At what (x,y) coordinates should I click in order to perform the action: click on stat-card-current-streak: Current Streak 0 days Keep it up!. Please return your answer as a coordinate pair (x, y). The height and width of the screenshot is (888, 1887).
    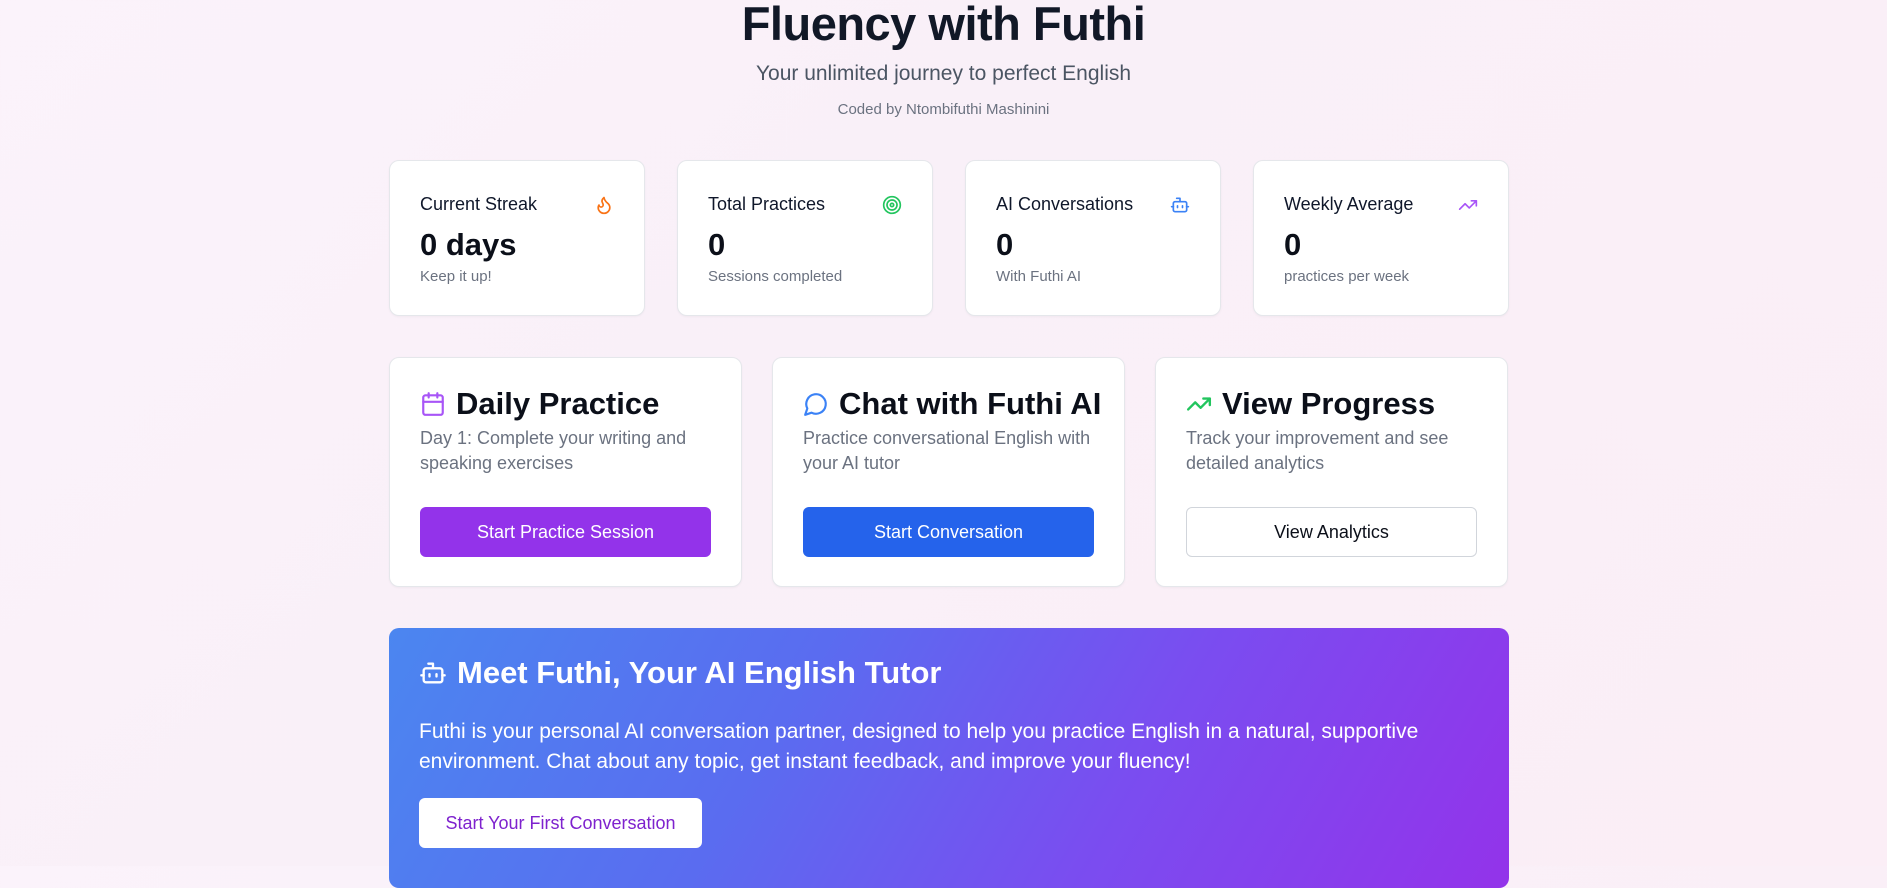
    Looking at the image, I should click on (517, 238).